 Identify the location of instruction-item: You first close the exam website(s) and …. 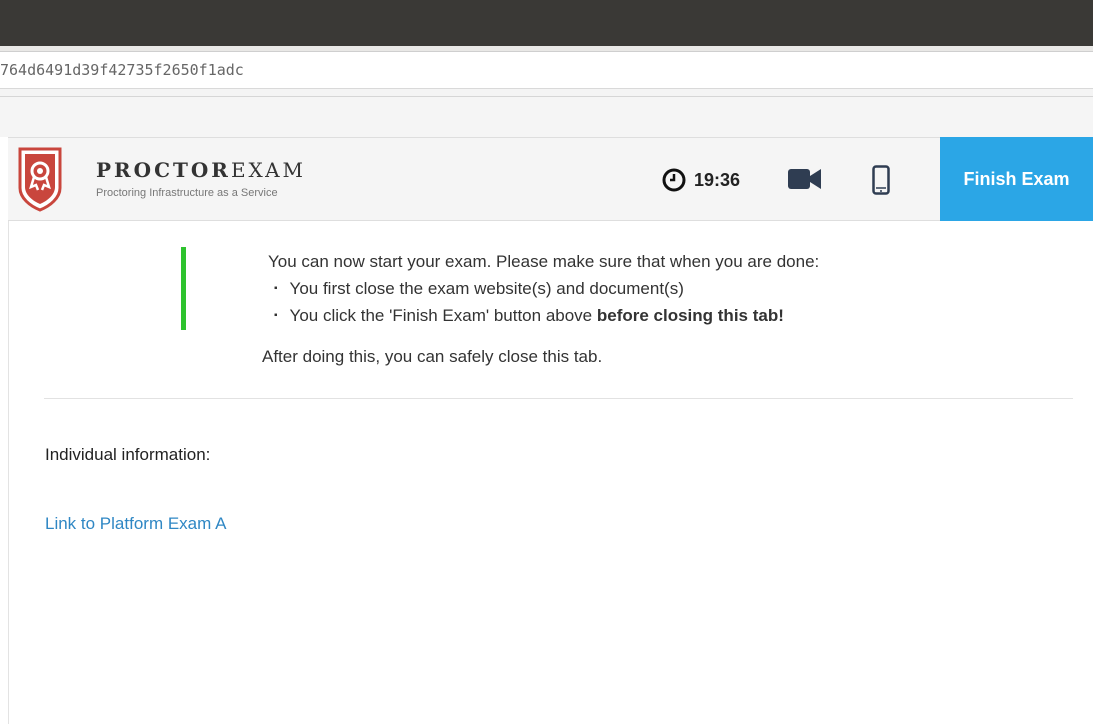
(529, 292).